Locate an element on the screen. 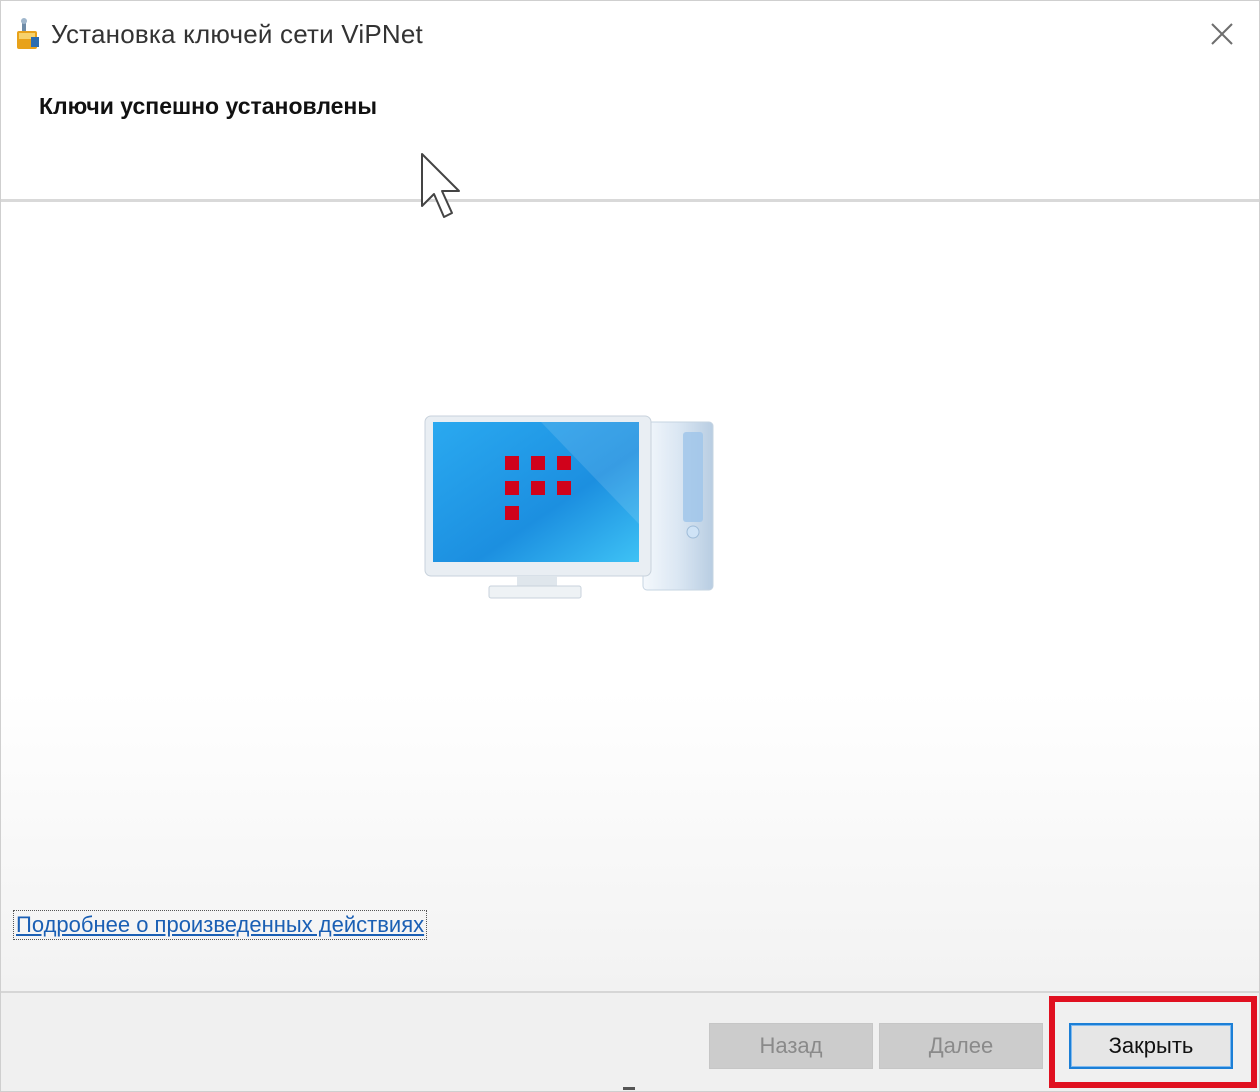 The image size is (1260, 1092). wizard-footer: Назад Далее Закрыть is located at coordinates (630, 1042).